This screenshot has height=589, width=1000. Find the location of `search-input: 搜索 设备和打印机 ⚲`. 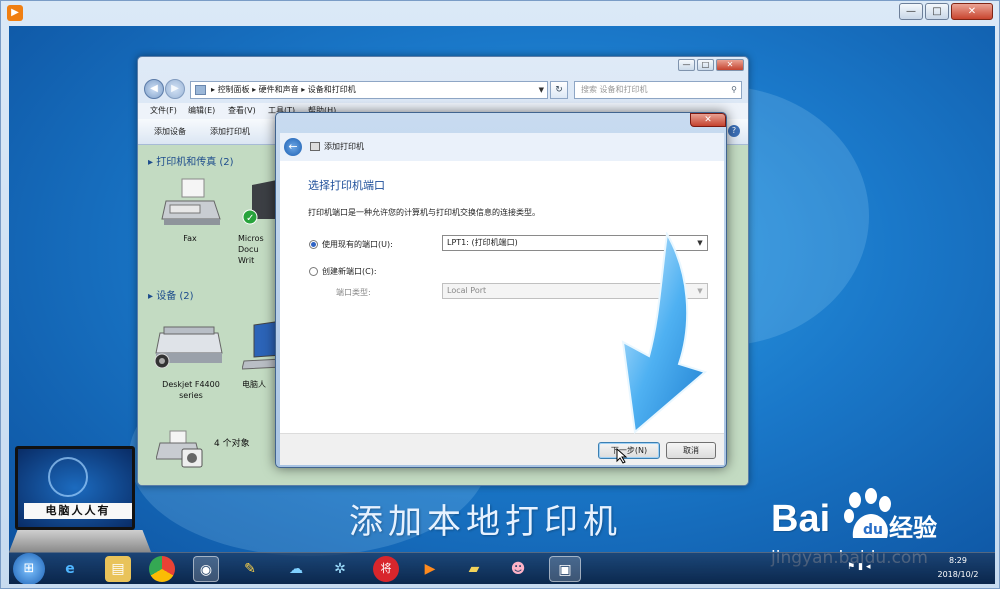

search-input: 搜索 设备和打印机 ⚲ is located at coordinates (658, 90).